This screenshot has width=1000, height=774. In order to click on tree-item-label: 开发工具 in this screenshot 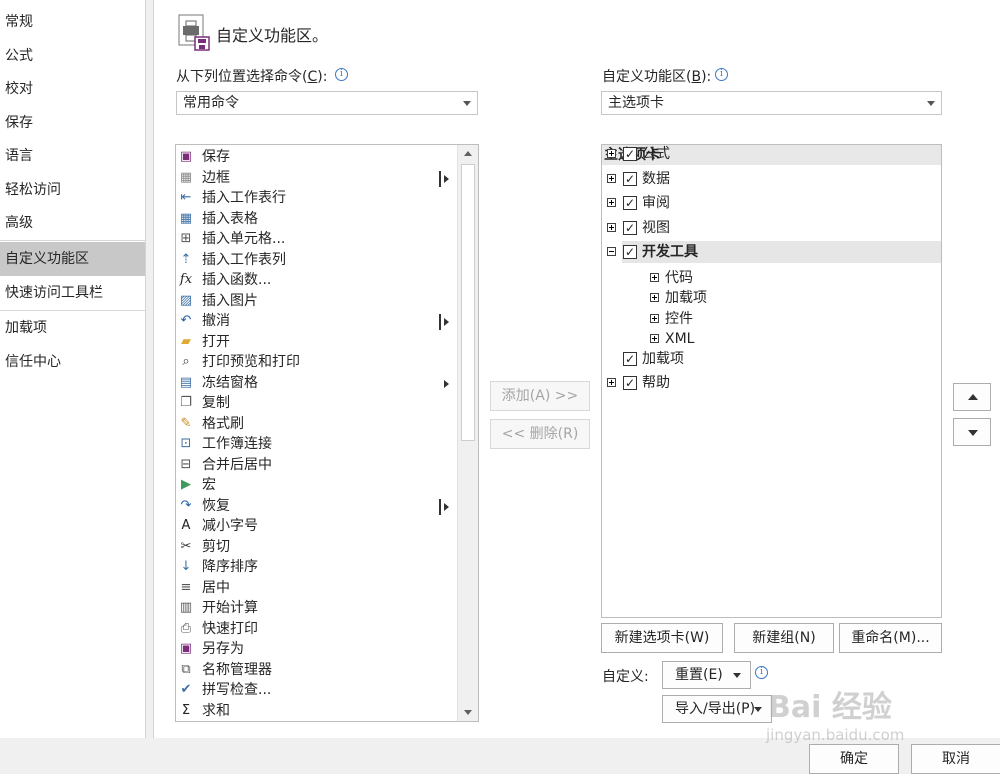, I will do `click(670, 252)`.